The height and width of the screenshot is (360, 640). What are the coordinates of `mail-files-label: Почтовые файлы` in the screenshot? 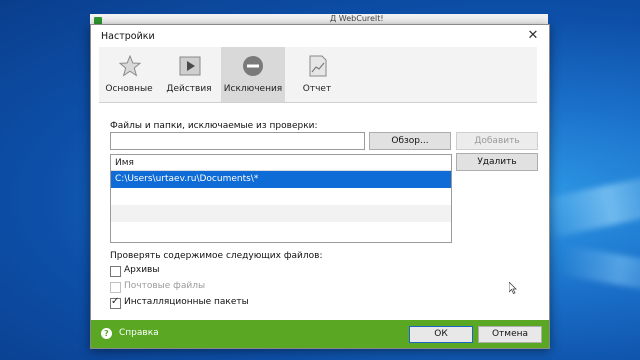 It's located at (165, 286).